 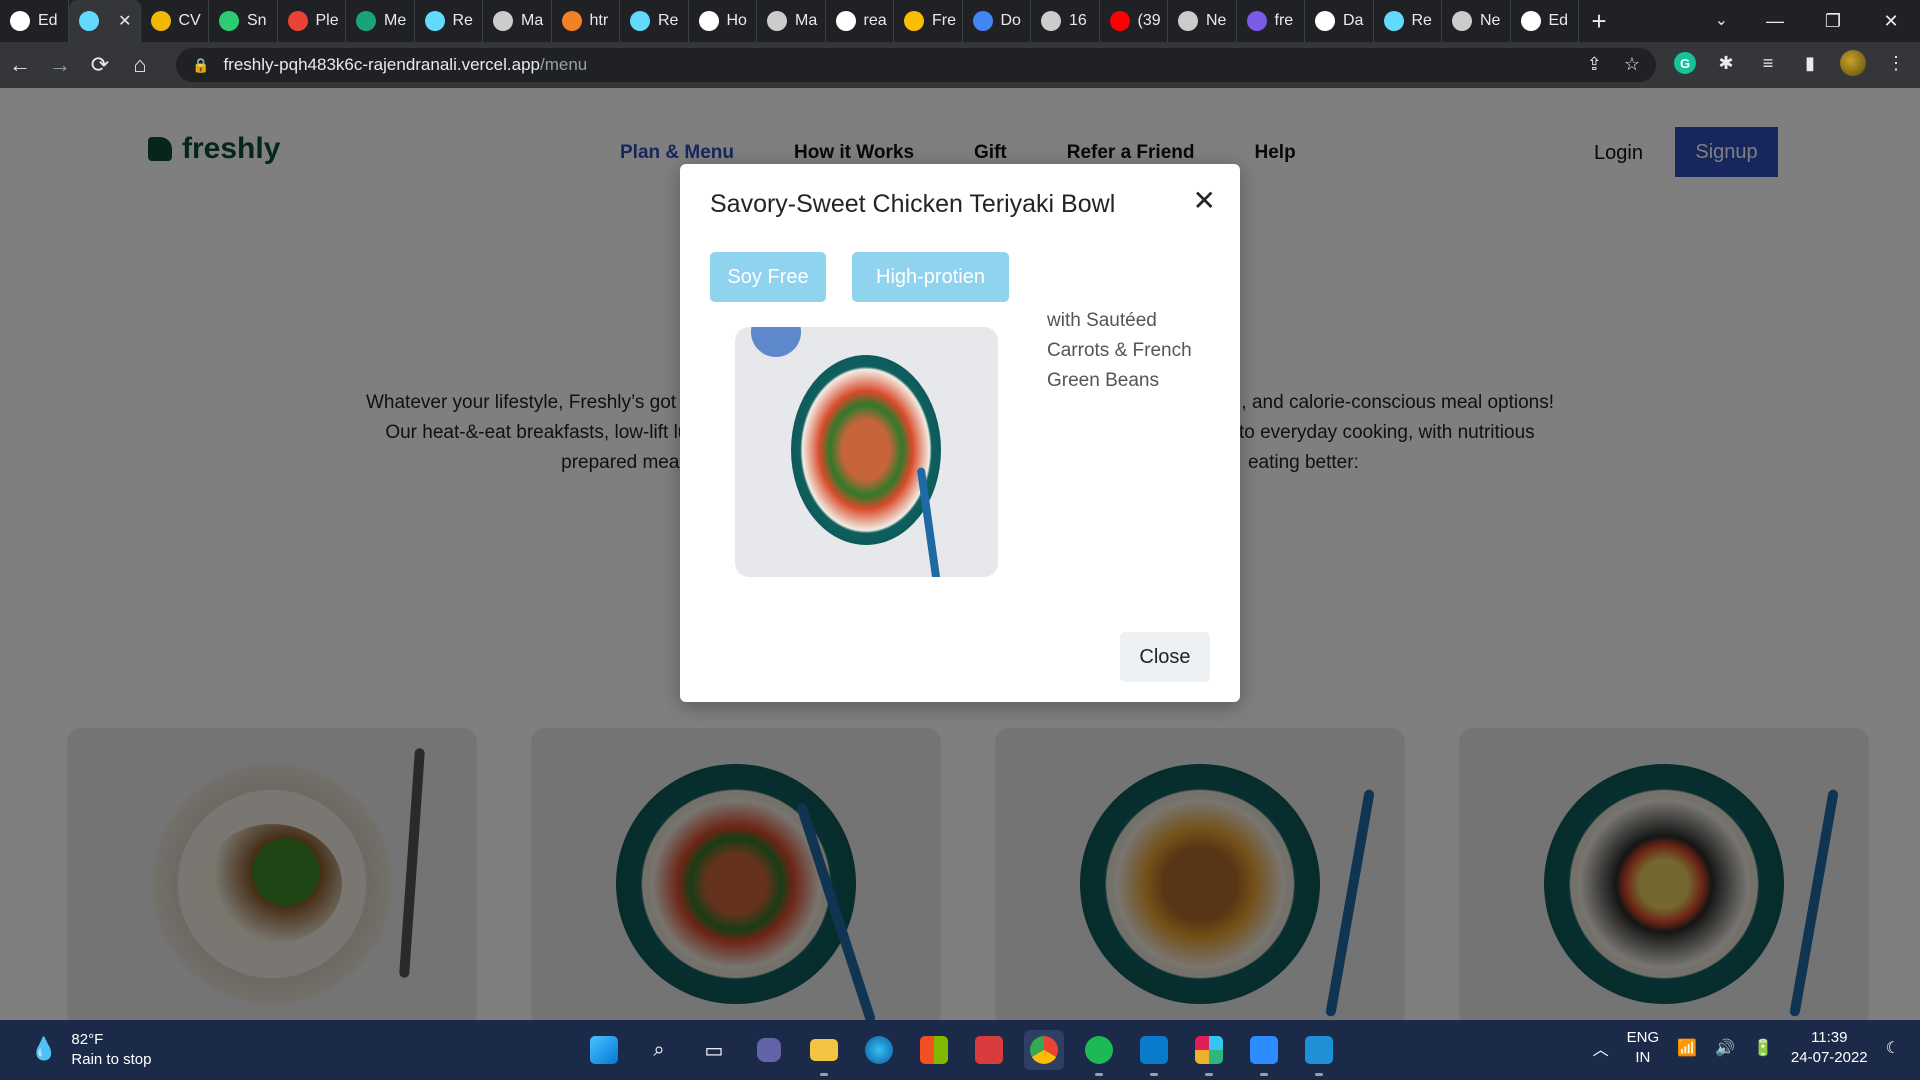 What do you see at coordinates (124, 21) in the screenshot?
I see `tab-close-icon: ✕` at bounding box center [124, 21].